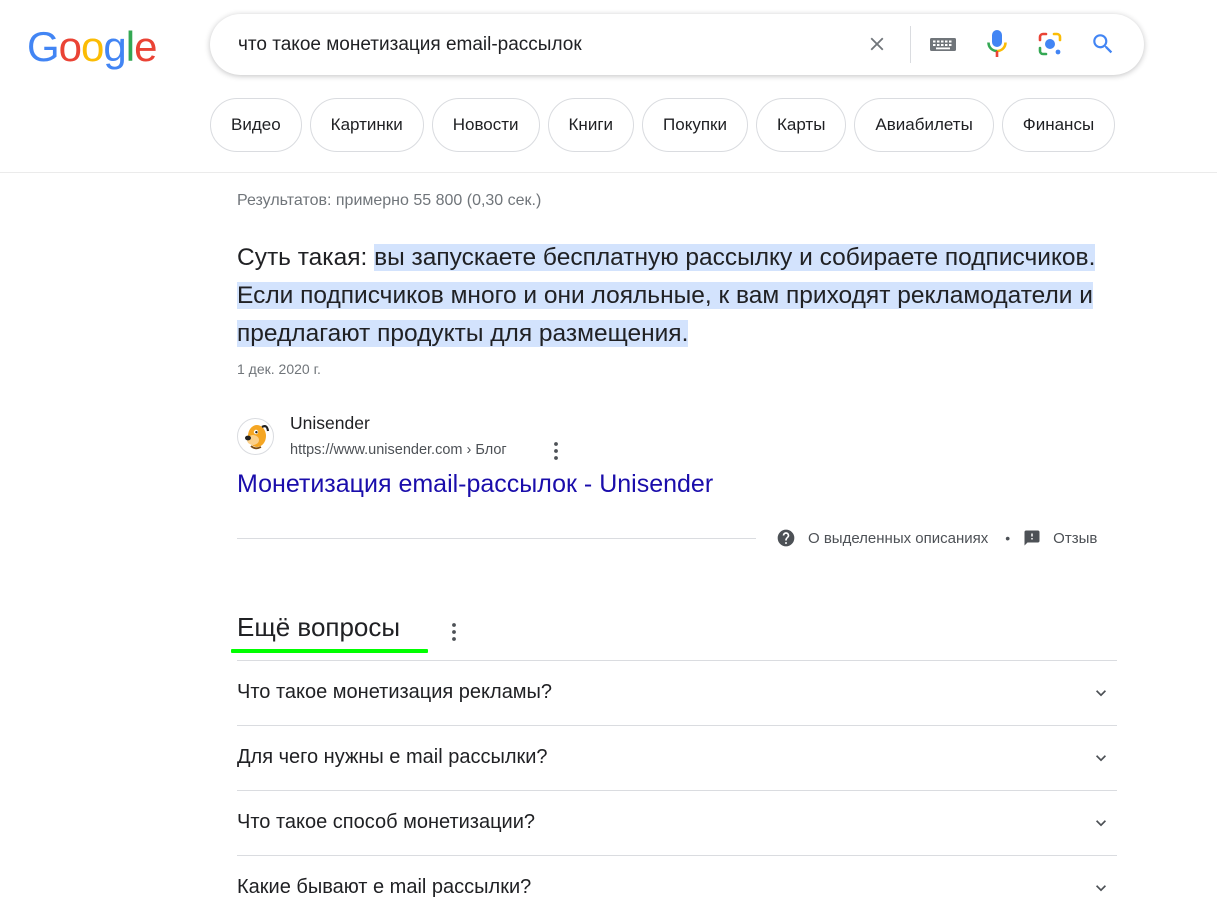  Describe the element at coordinates (398, 450) in the screenshot. I see `site-url: https://www.unisender.com › Блог` at that location.